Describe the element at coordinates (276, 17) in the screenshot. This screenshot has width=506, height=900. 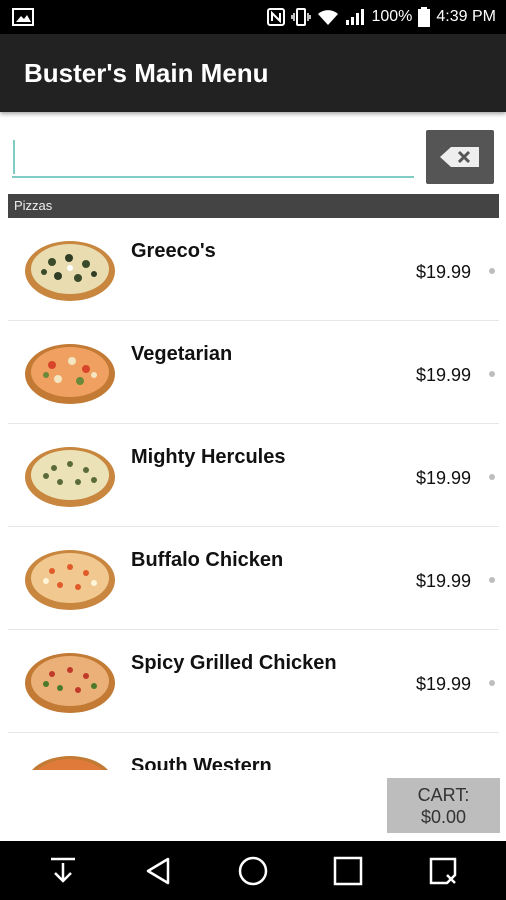
I see `nfc-icon` at that location.